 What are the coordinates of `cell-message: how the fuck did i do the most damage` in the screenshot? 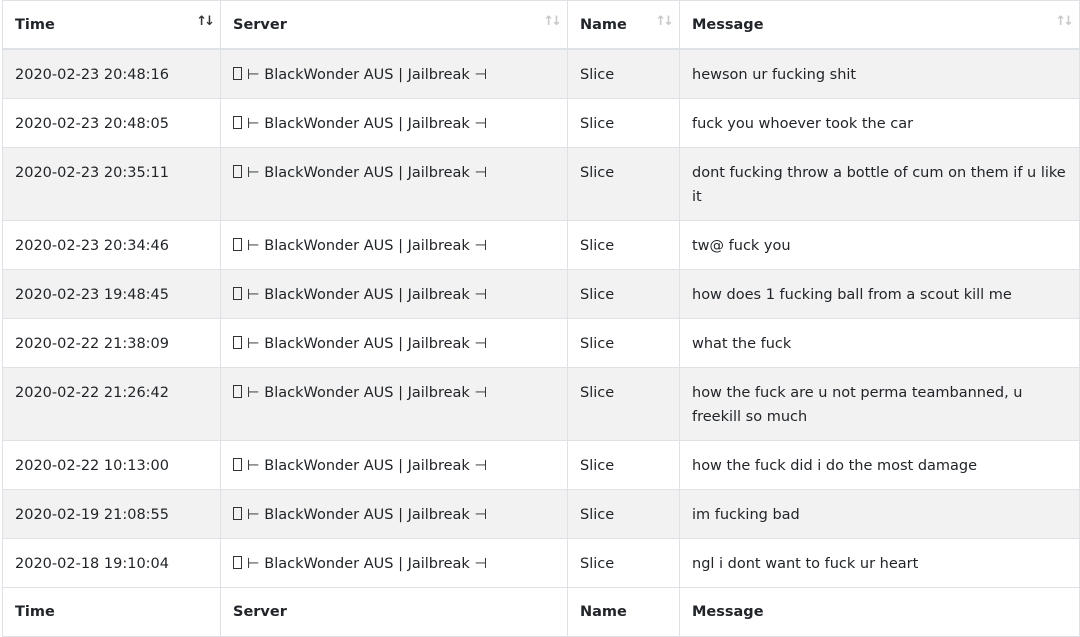 It's located at (879, 465).